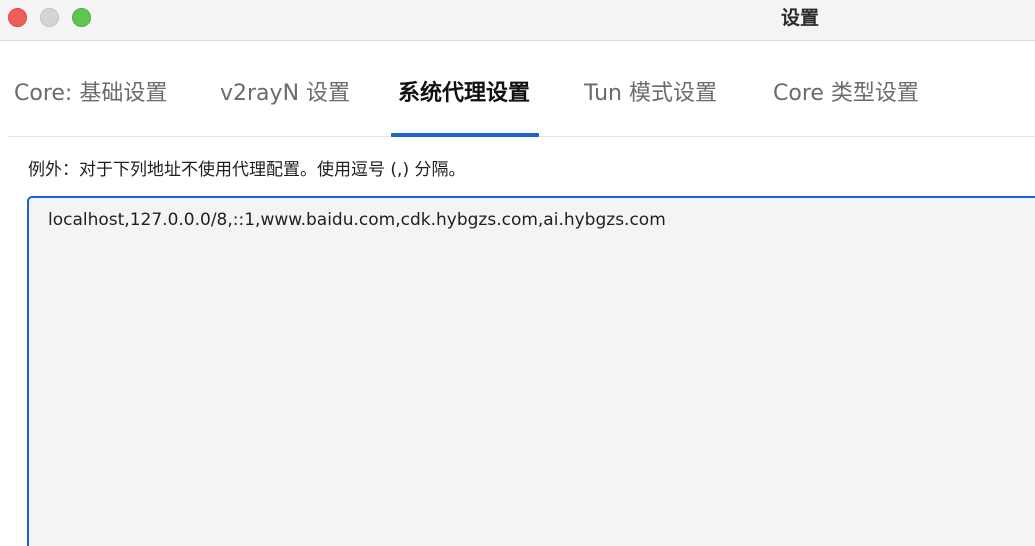 This screenshot has width=1035, height=546. What do you see at coordinates (90, 95) in the screenshot?
I see `tab-core-basic-settings: Core: 基础设置` at bounding box center [90, 95].